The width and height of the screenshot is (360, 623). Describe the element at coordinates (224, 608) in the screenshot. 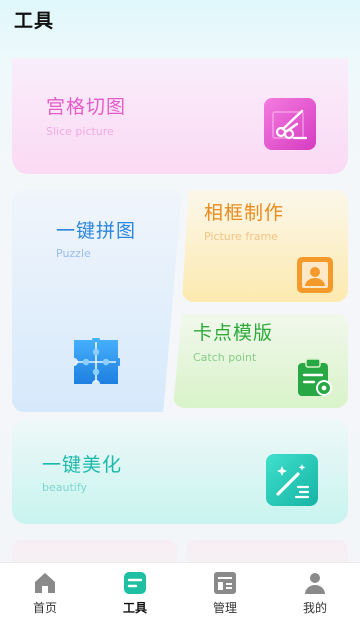

I see `nav-label-manage: 管理` at that location.